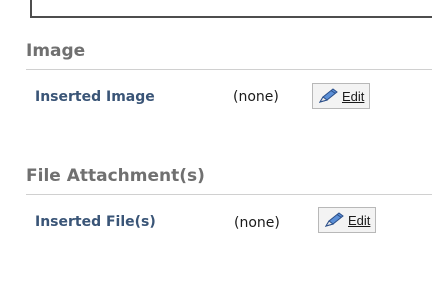 This screenshot has width=432, height=291. I want to click on edit-files-button: Edit, so click(347, 220).